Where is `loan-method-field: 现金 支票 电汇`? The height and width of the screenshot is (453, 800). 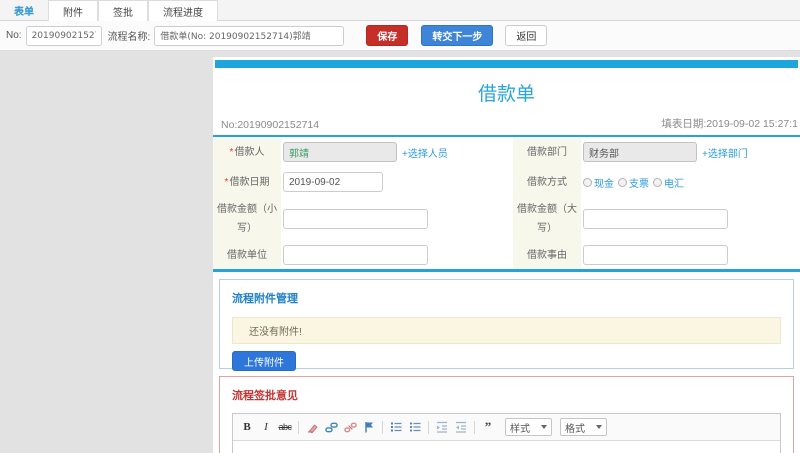 loan-method-field: 现金 支票 电汇 is located at coordinates (690, 182).